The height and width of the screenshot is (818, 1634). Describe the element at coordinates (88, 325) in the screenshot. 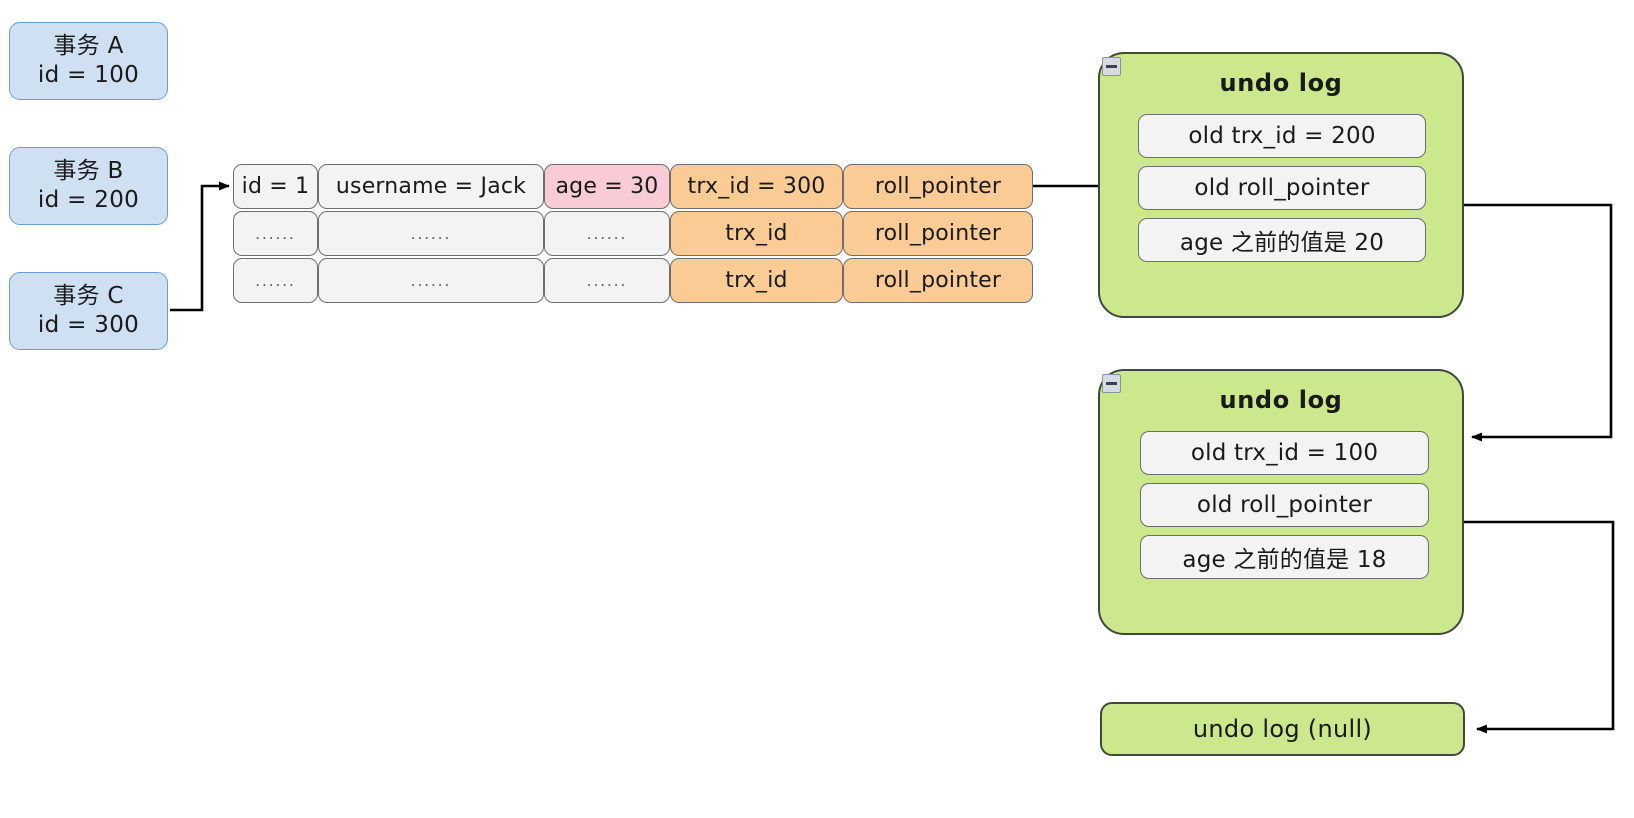

I see `transaction-c-id: id = 300` at that location.